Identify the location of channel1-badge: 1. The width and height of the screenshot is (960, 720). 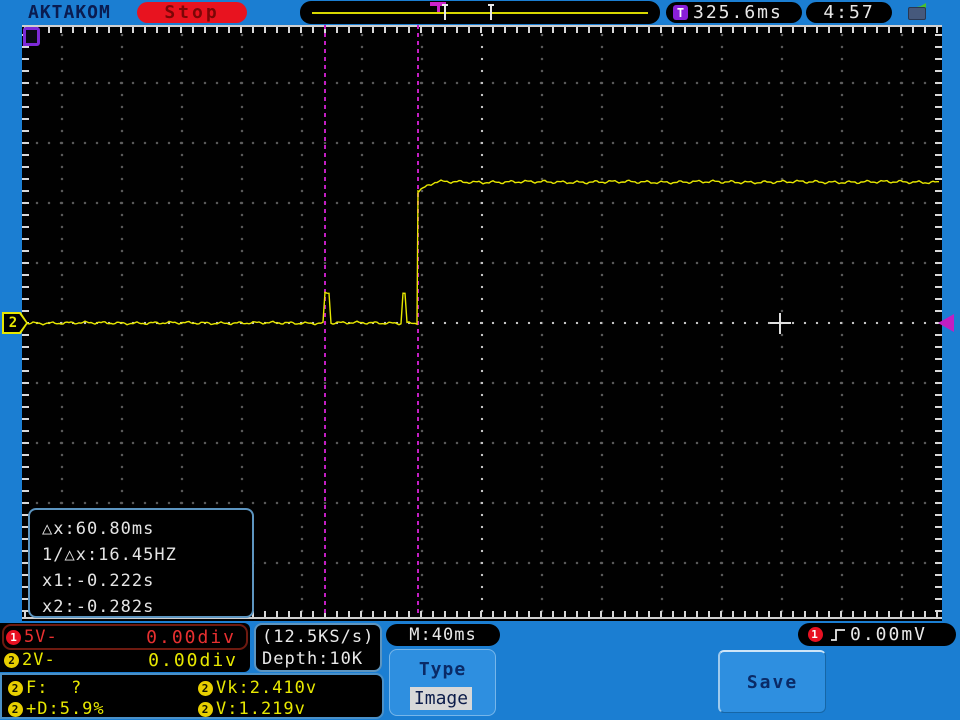
(13, 637).